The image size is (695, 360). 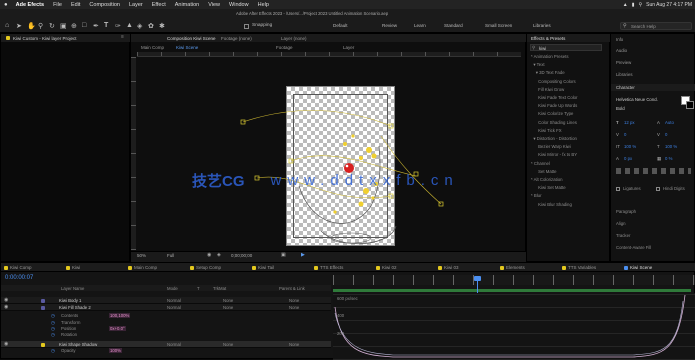 I want to click on timeline-tab: Kiwi 03, so click(x=451, y=267).